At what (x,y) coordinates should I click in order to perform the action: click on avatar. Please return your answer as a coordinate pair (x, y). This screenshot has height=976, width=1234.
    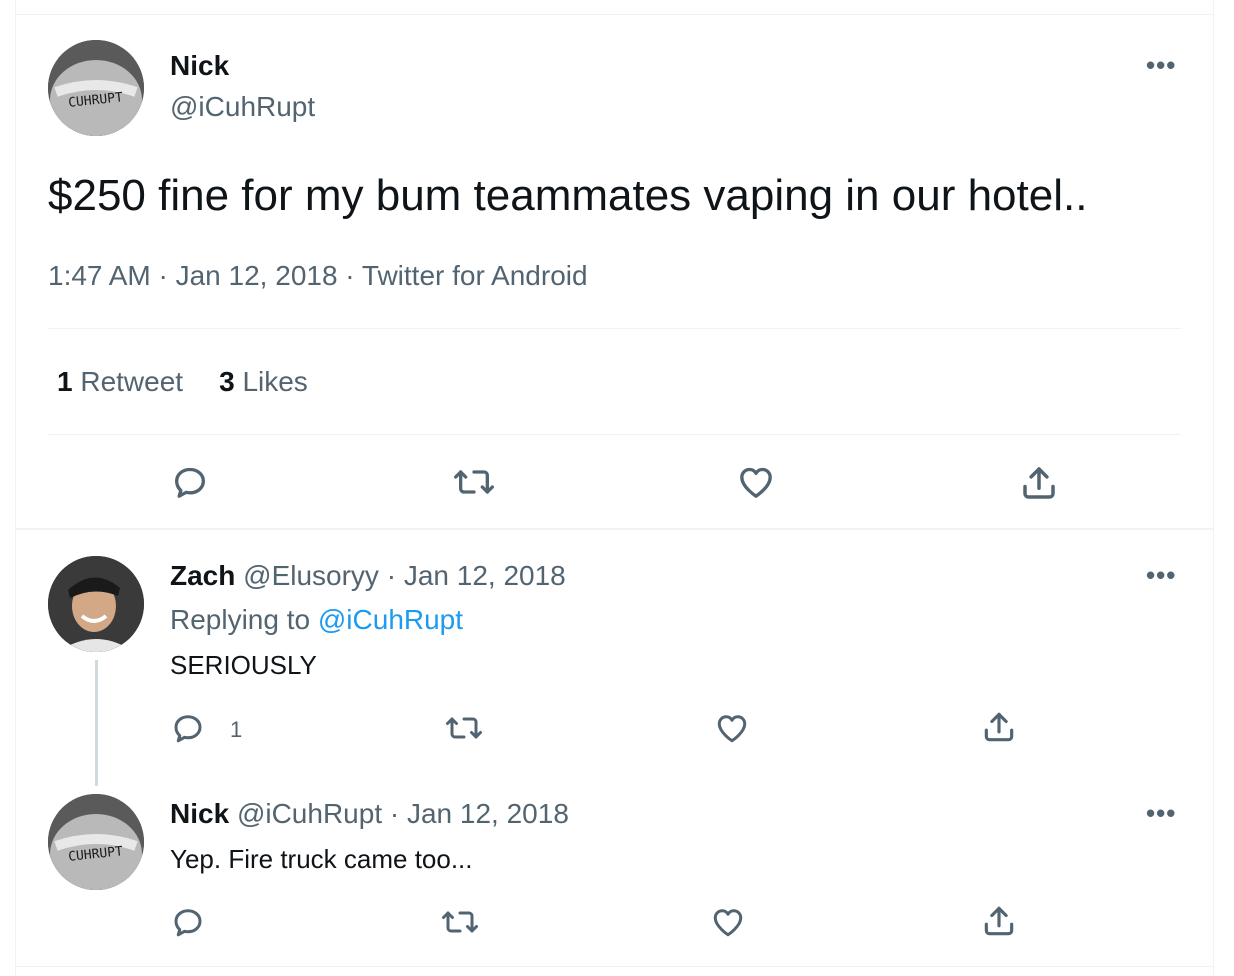
    Looking at the image, I should click on (96, 604).